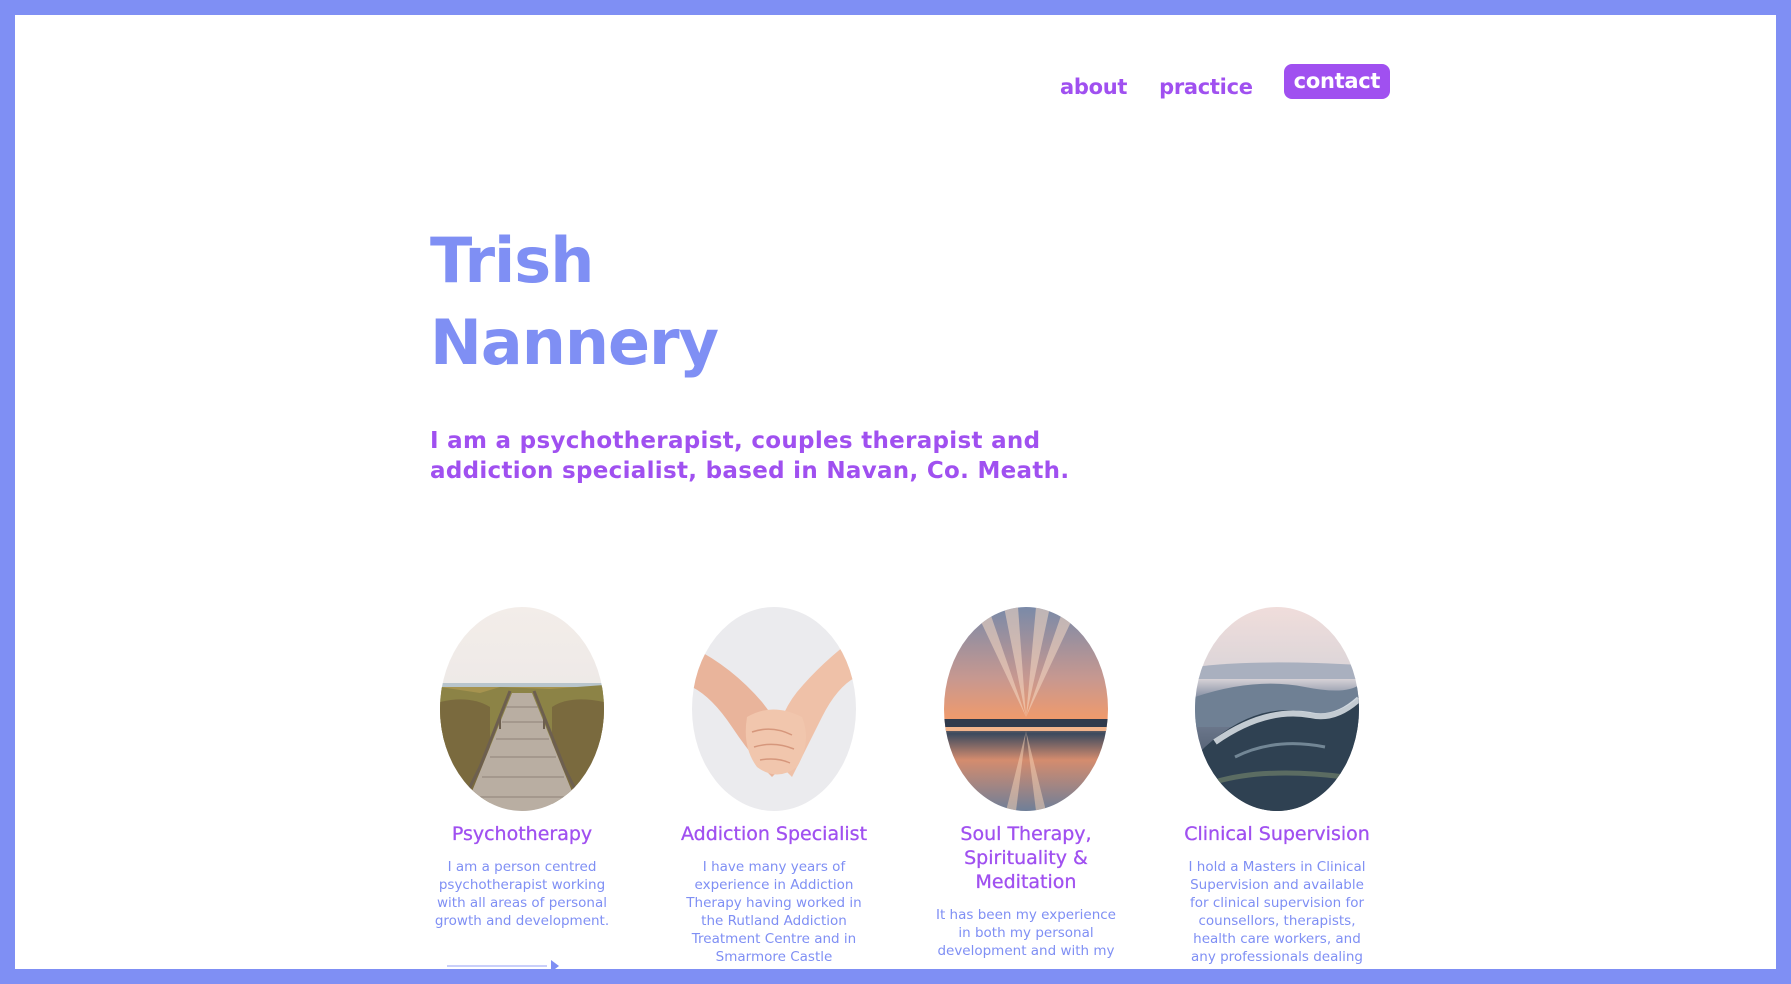 This screenshot has height=984, width=1791. What do you see at coordinates (1026, 709) in the screenshot?
I see `sunset-image` at bounding box center [1026, 709].